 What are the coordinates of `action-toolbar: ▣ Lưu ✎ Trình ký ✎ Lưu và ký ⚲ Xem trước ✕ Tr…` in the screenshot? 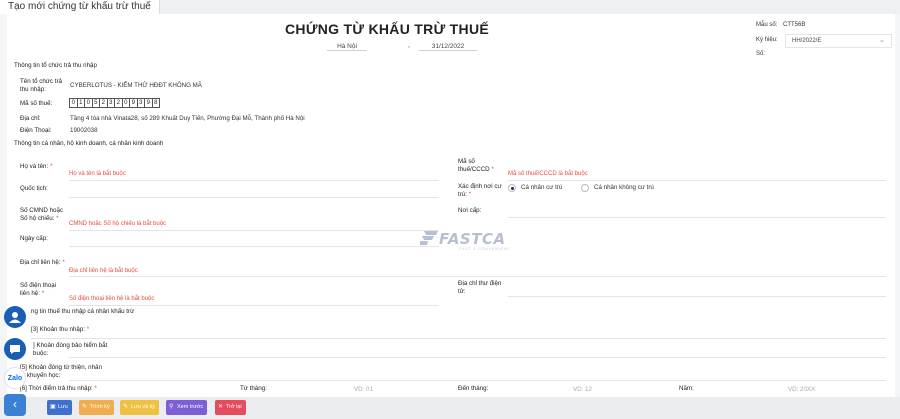 It's located at (450, 408).